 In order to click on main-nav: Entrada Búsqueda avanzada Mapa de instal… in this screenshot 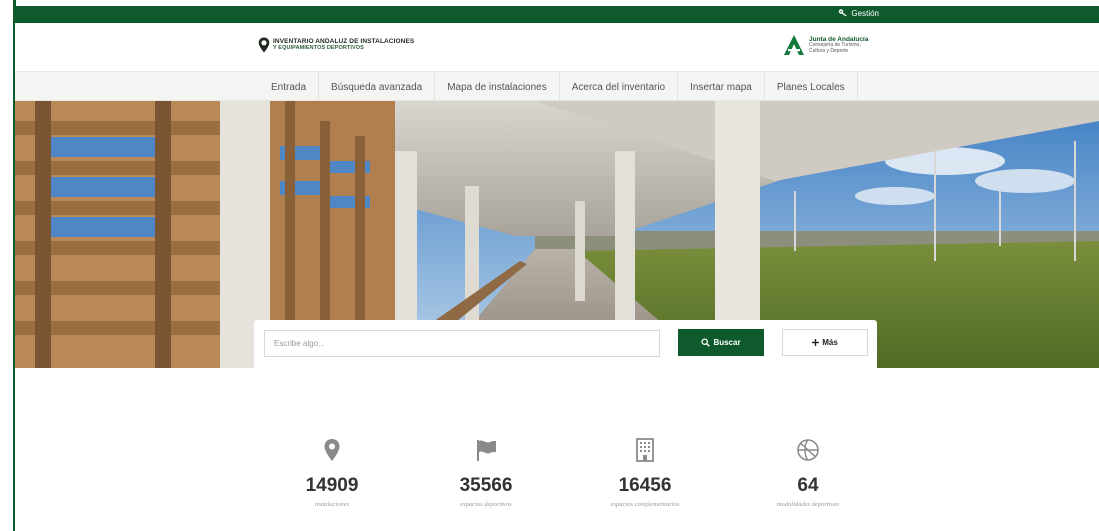, I will do `click(557, 86)`.